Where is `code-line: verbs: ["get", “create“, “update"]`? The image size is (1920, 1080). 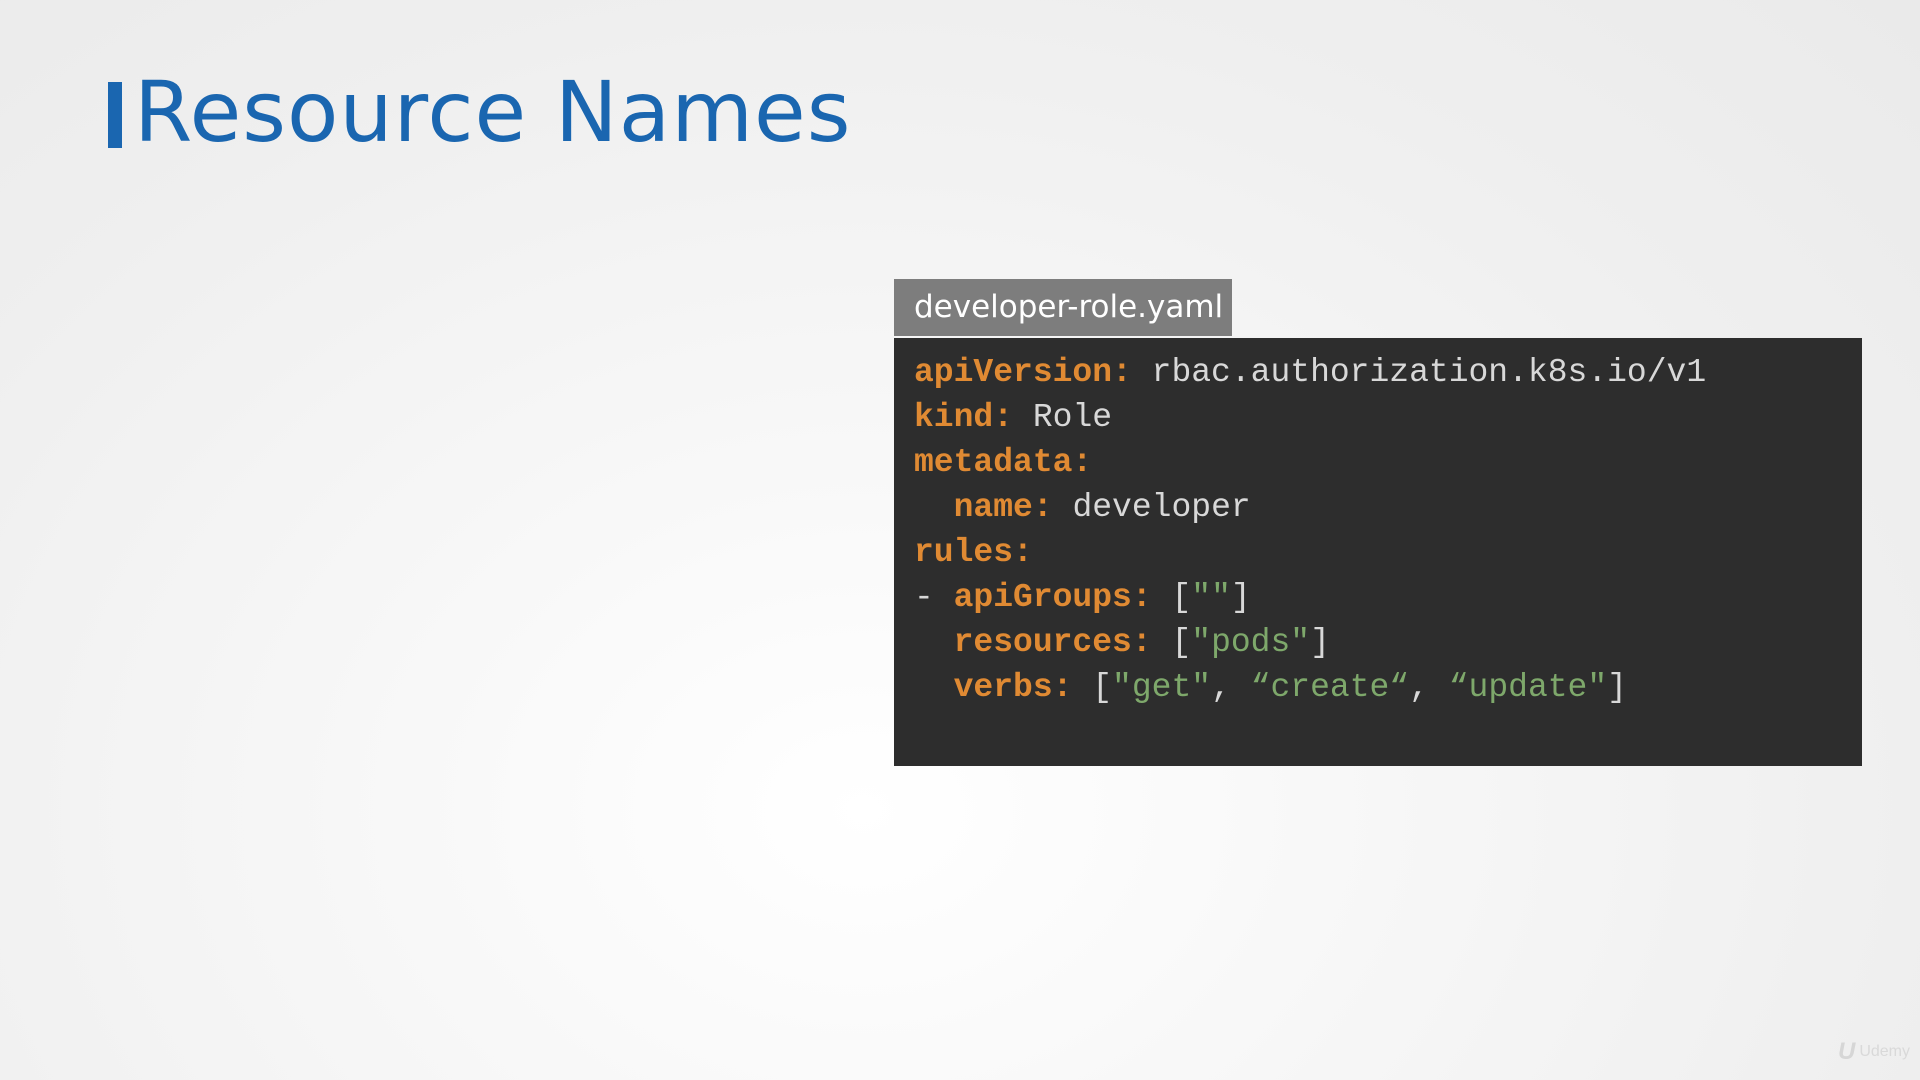 code-line: verbs: ["get", “create“, “update"] is located at coordinates (1388, 687).